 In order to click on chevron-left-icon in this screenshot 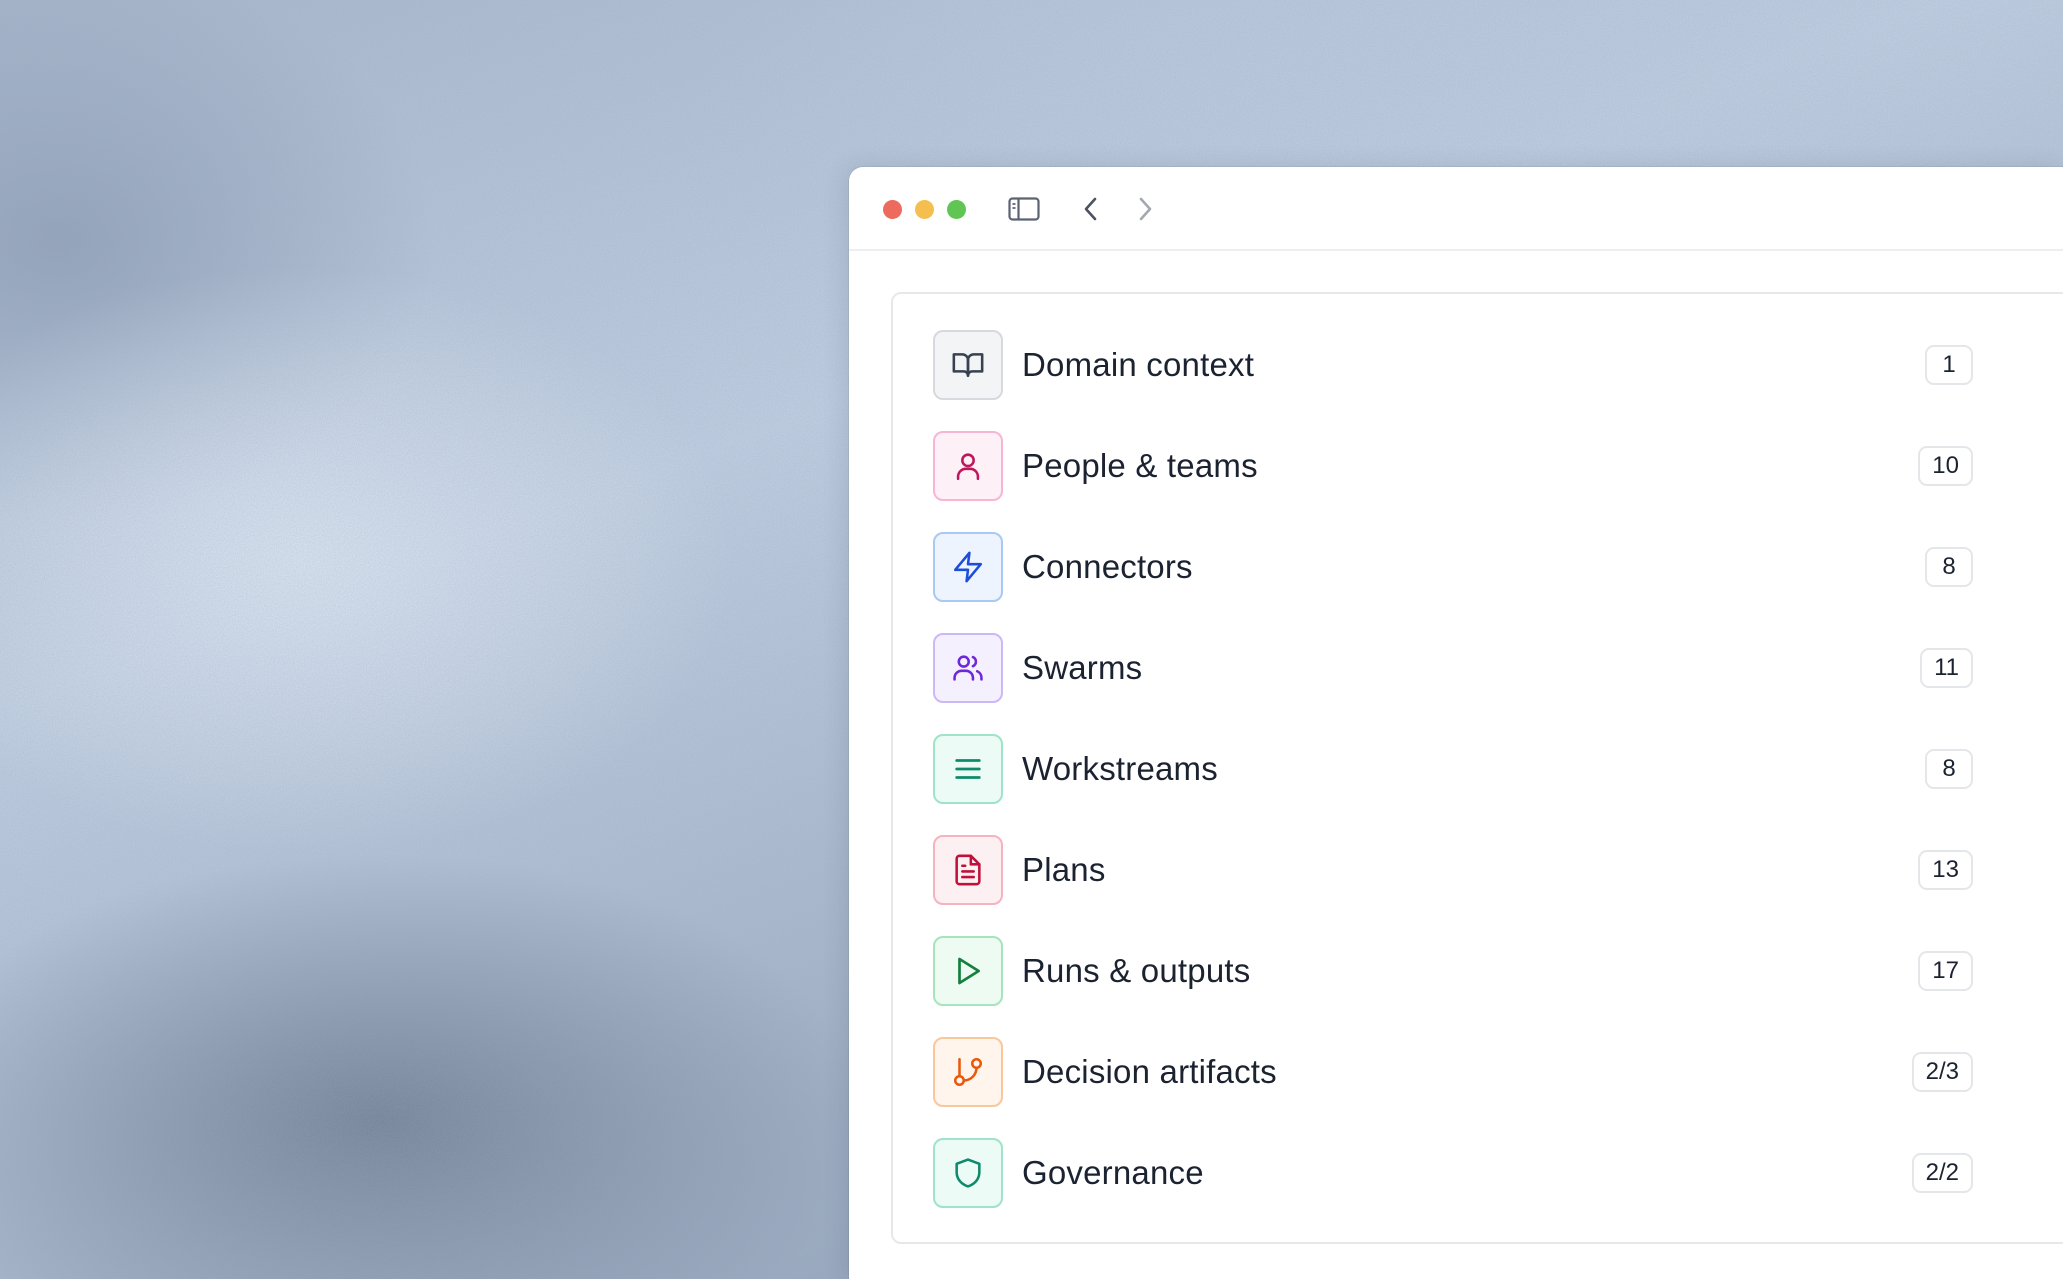, I will do `click(1090, 209)`.